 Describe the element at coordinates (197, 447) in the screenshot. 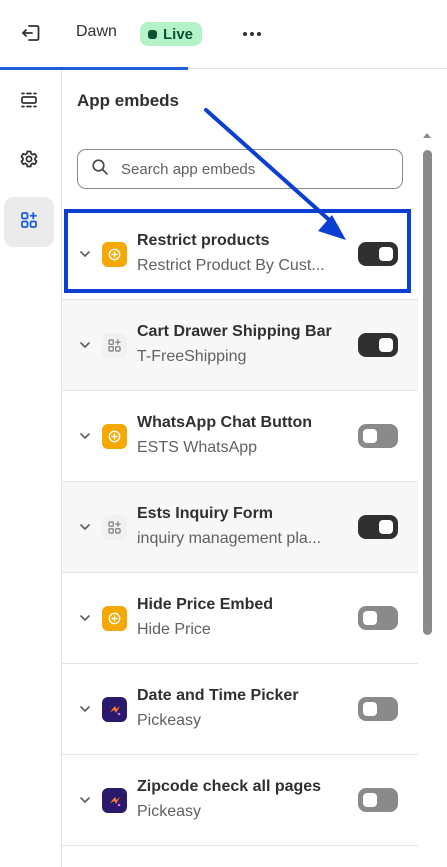

I see `embed-app-name: ESTS WhatsApp` at that location.